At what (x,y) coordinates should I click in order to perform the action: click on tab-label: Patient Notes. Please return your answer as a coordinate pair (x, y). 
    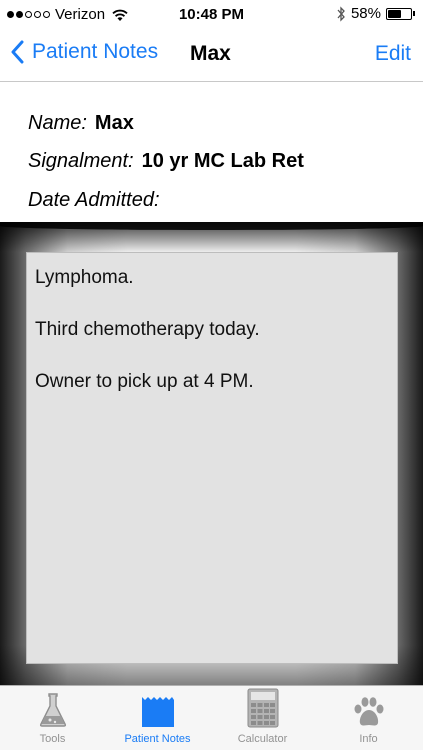
    Looking at the image, I should click on (157, 739).